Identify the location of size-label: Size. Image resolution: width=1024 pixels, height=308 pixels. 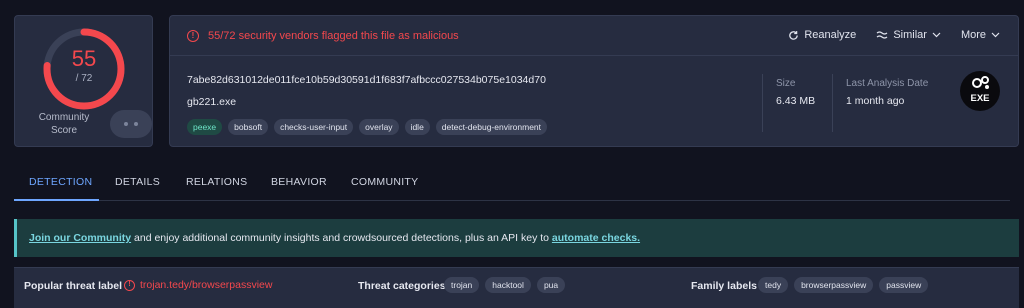
(786, 83).